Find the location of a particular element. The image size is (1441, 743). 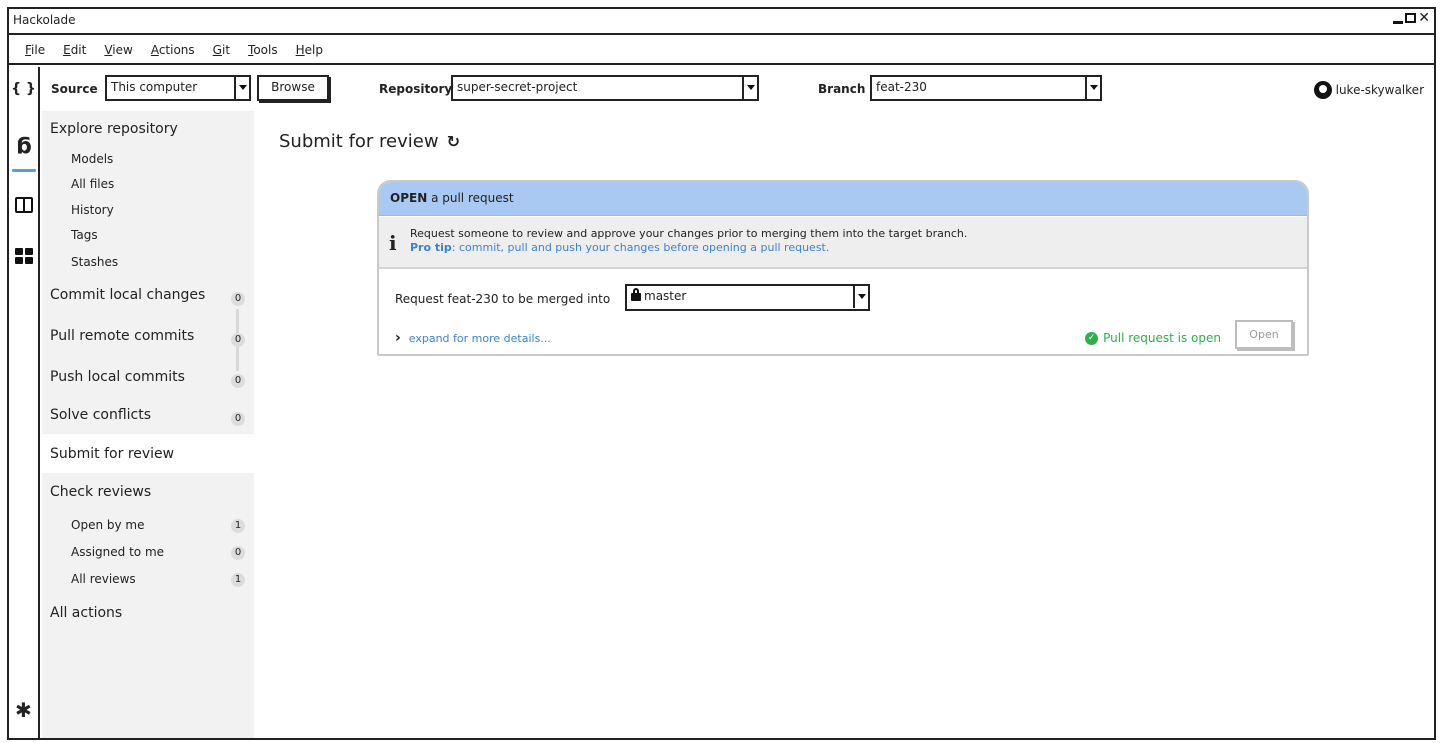

card-header: OPEN a pull request is located at coordinates (843, 199).